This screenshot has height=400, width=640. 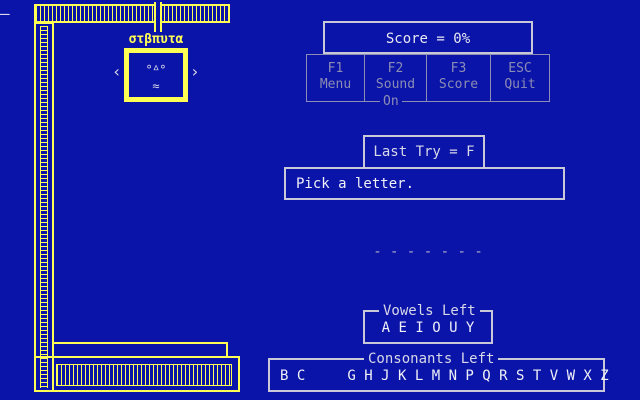 What do you see at coordinates (520, 68) in the screenshot?
I see `esc-key-label: ESC` at bounding box center [520, 68].